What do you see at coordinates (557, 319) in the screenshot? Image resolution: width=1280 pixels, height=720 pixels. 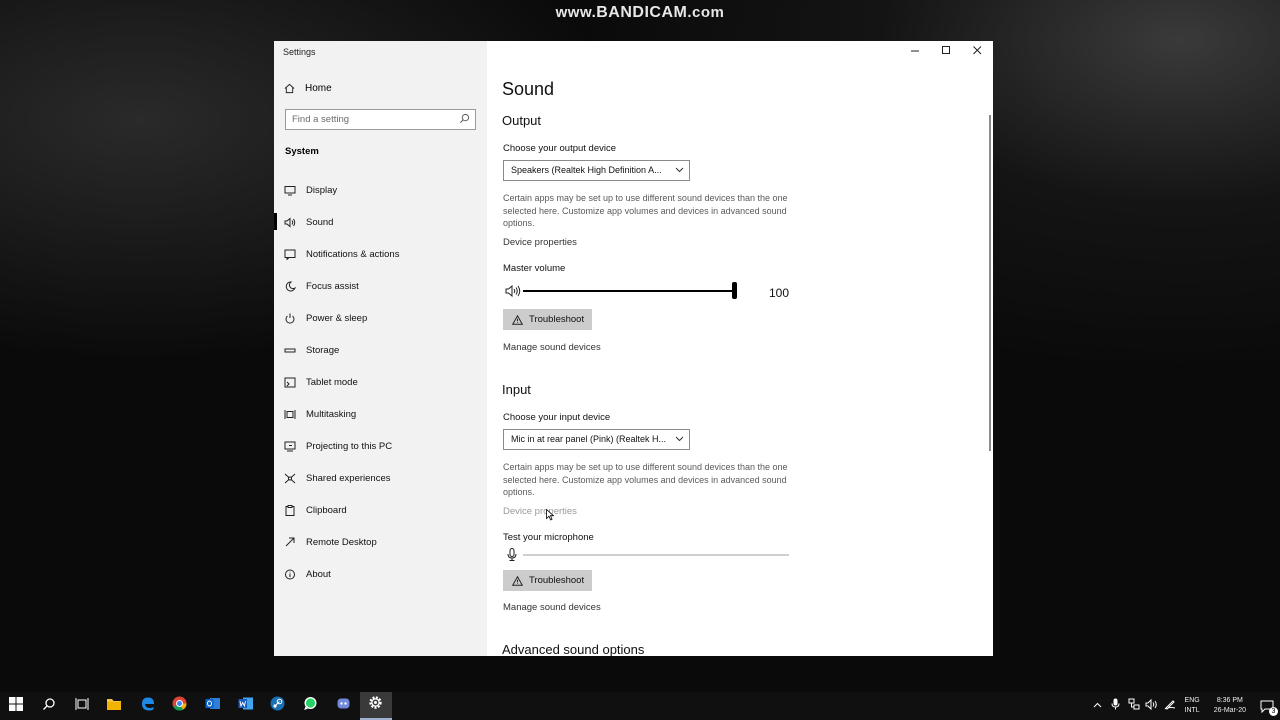 I see `troubleshoot-label: Troubleshoot` at bounding box center [557, 319].